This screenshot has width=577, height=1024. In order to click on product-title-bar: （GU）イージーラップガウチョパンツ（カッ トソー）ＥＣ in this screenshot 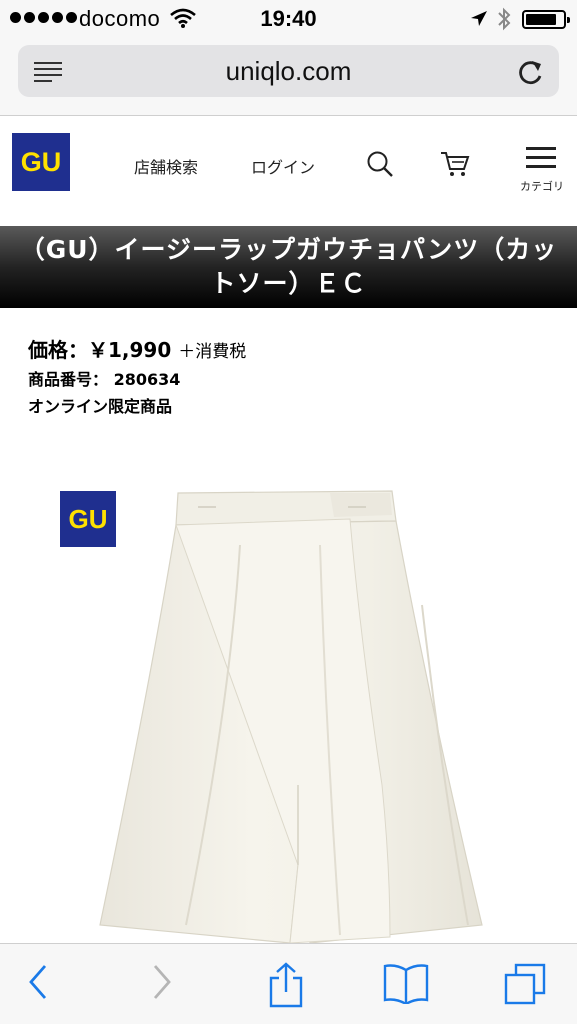, I will do `click(288, 267)`.